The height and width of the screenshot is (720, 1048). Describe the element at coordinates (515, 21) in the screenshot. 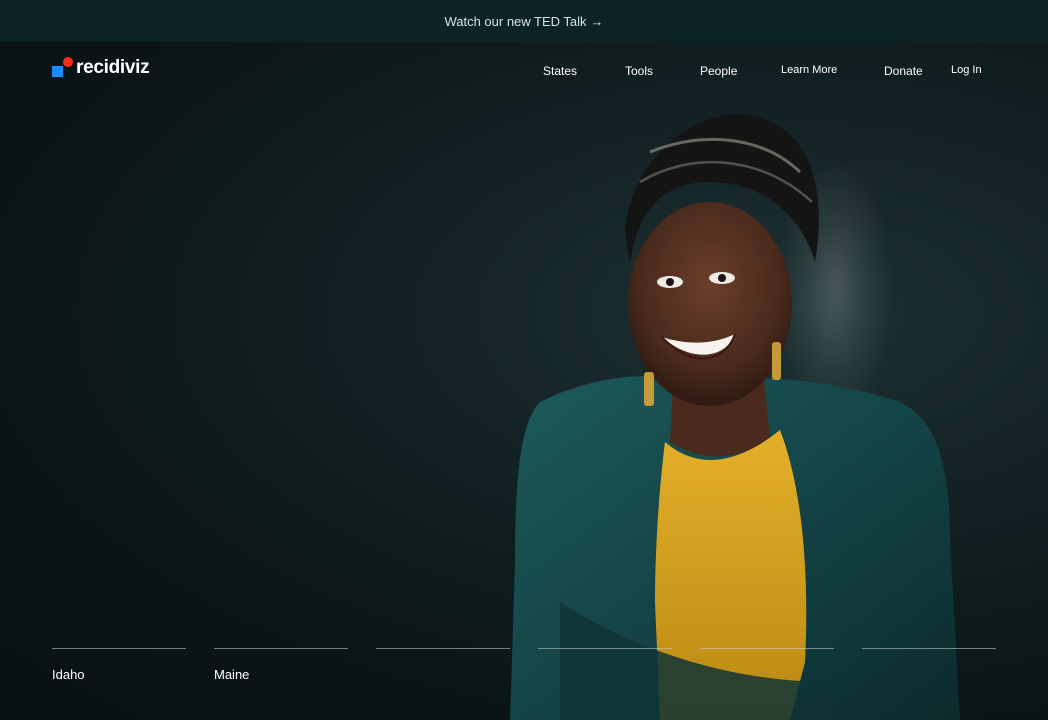

I see `announcement-text: Watch our new TED Talk` at that location.